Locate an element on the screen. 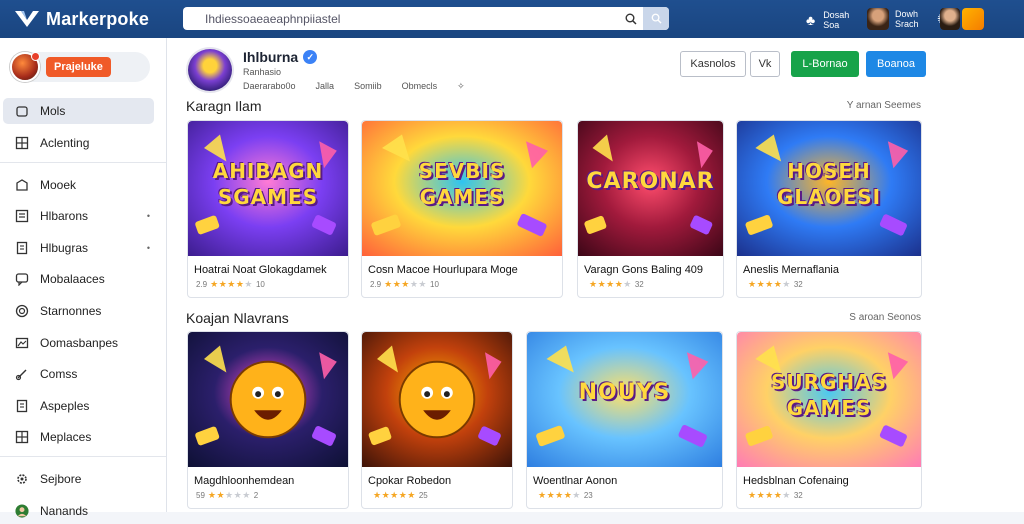 Image resolution: width=1024 pixels, height=524 pixels. rating-count: 2 is located at coordinates (256, 495).